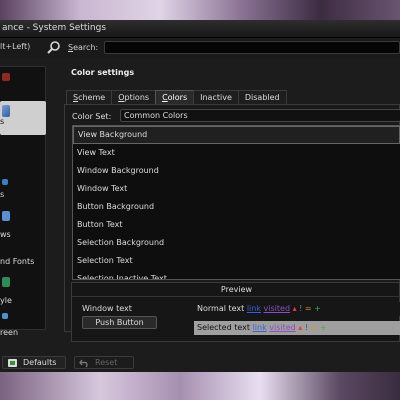 This screenshot has height=400, width=400. Describe the element at coordinates (200, 29) in the screenshot. I see `window-titlebar: ance - System Settings` at that location.